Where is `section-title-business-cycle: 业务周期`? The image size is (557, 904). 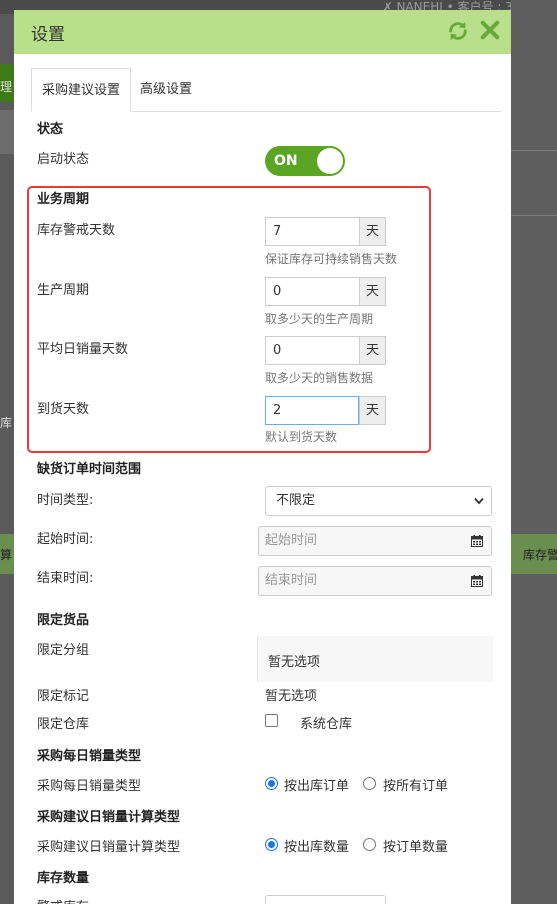
section-title-business-cycle: 业务周期 is located at coordinates (63, 199).